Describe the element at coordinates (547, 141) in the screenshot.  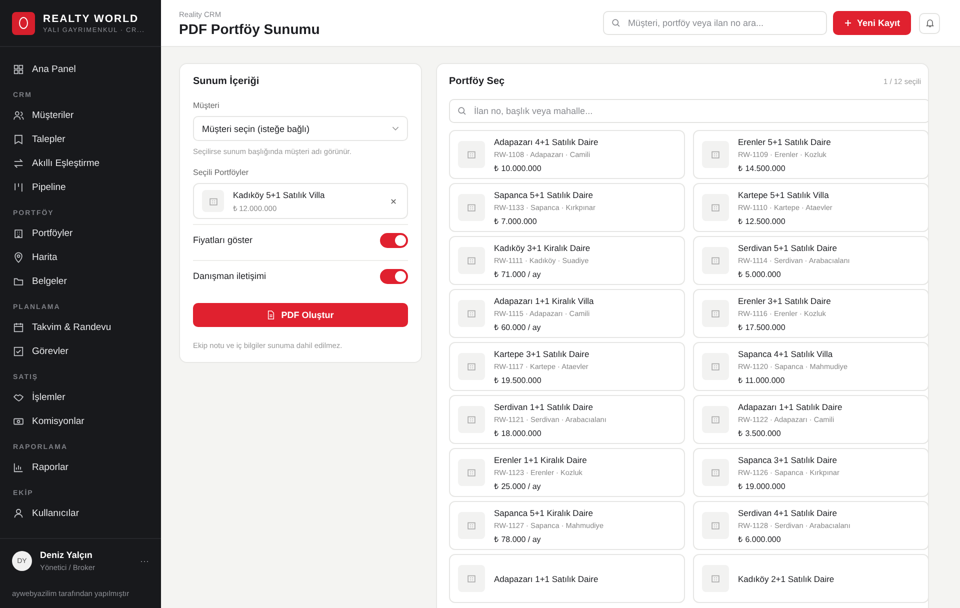
I see `portfolio-title: Adapazarı 4+1 Satılık Daire` at that location.